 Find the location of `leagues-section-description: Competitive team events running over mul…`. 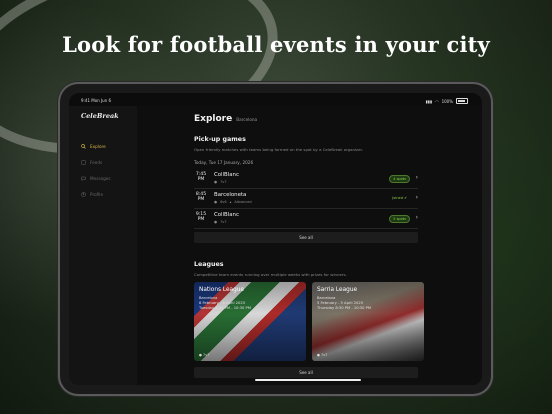

leagues-section-description: Competitive team events running over mul… is located at coordinates (270, 274).